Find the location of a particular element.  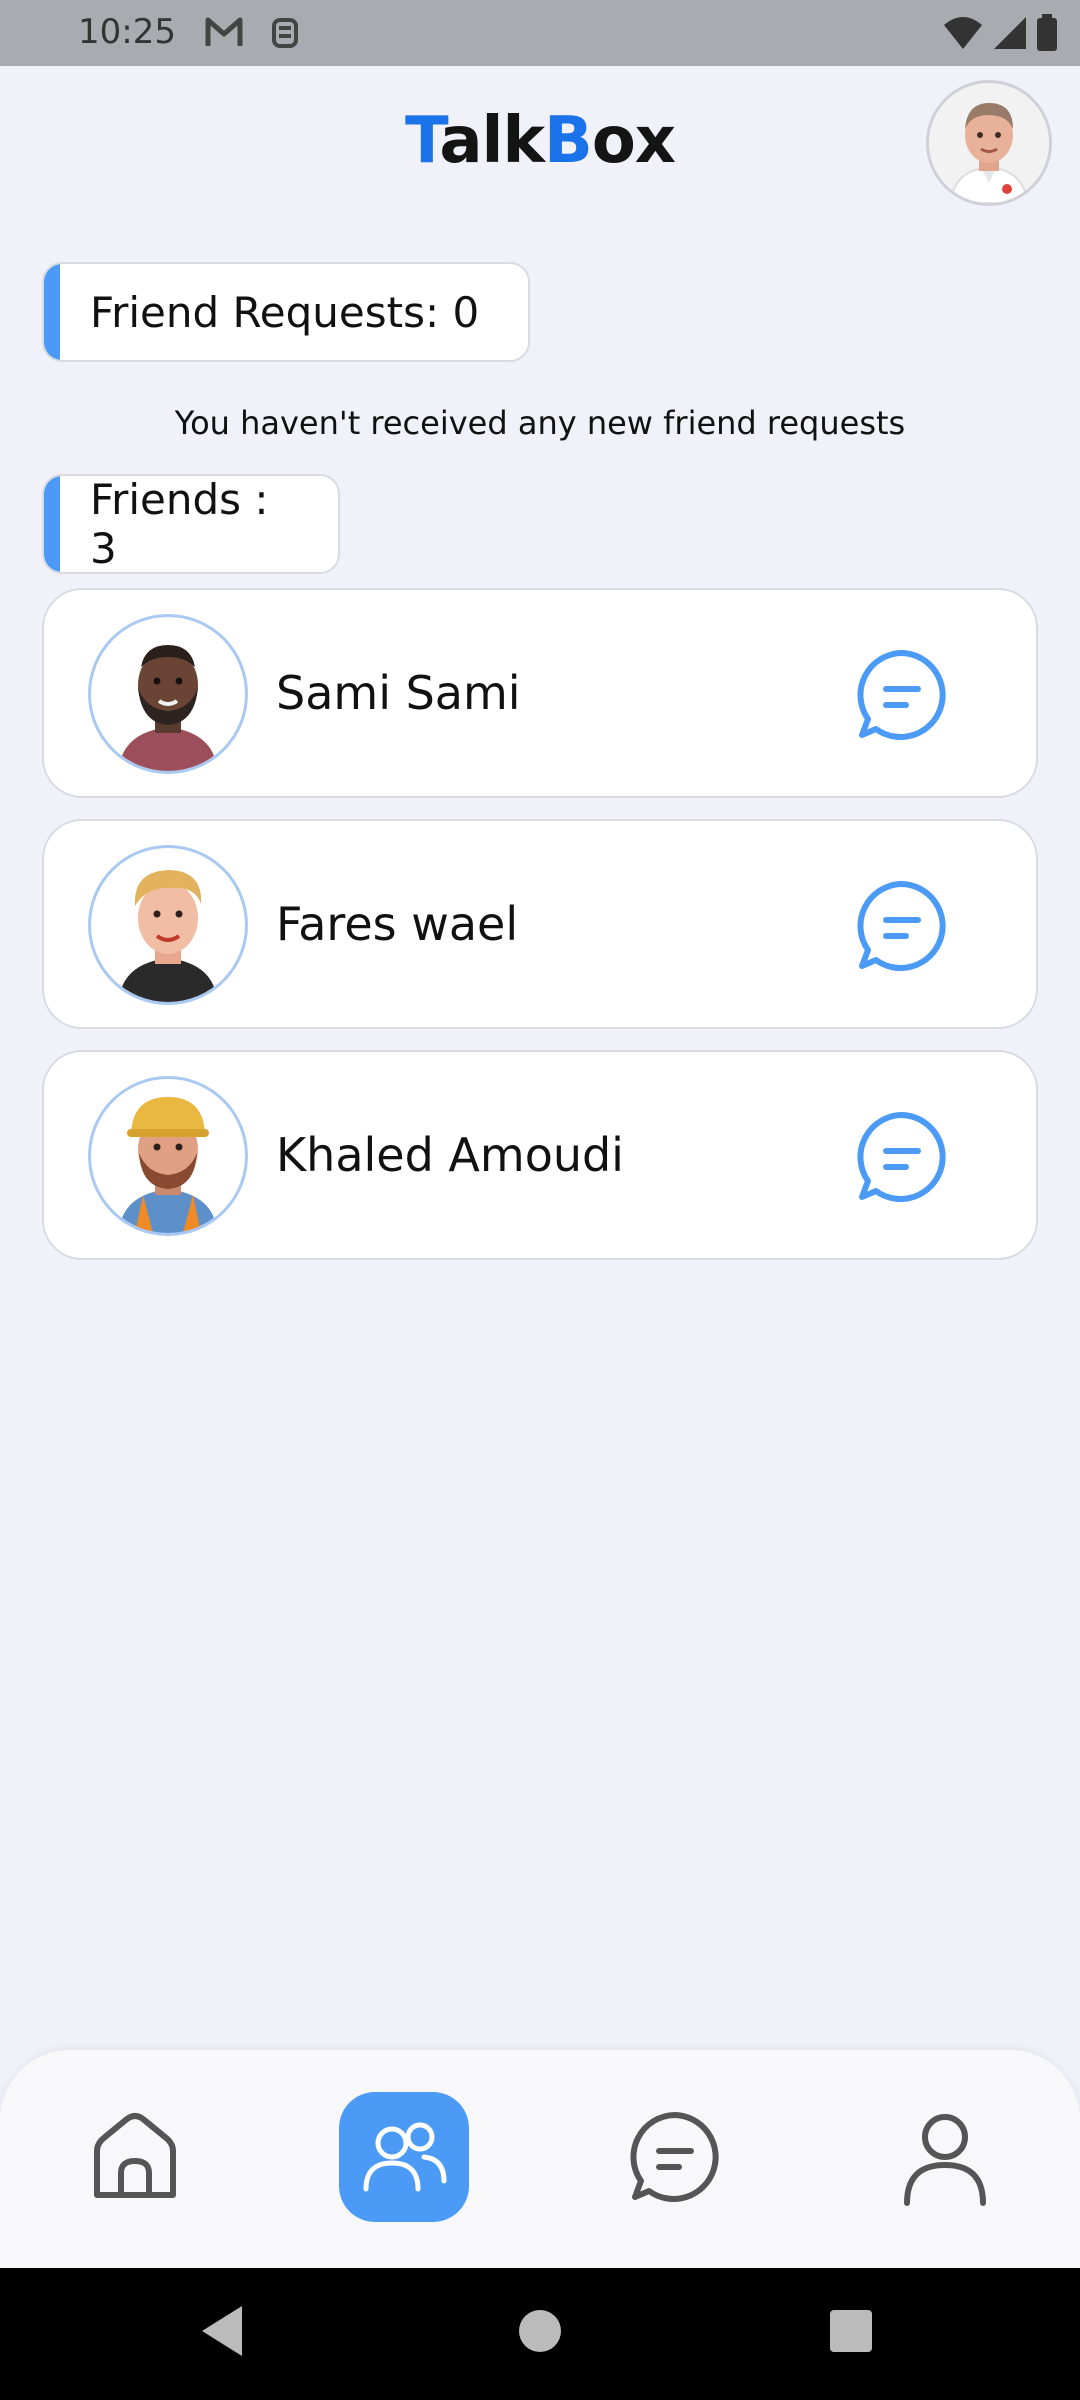

profile-avatar-button is located at coordinates (989, 143).